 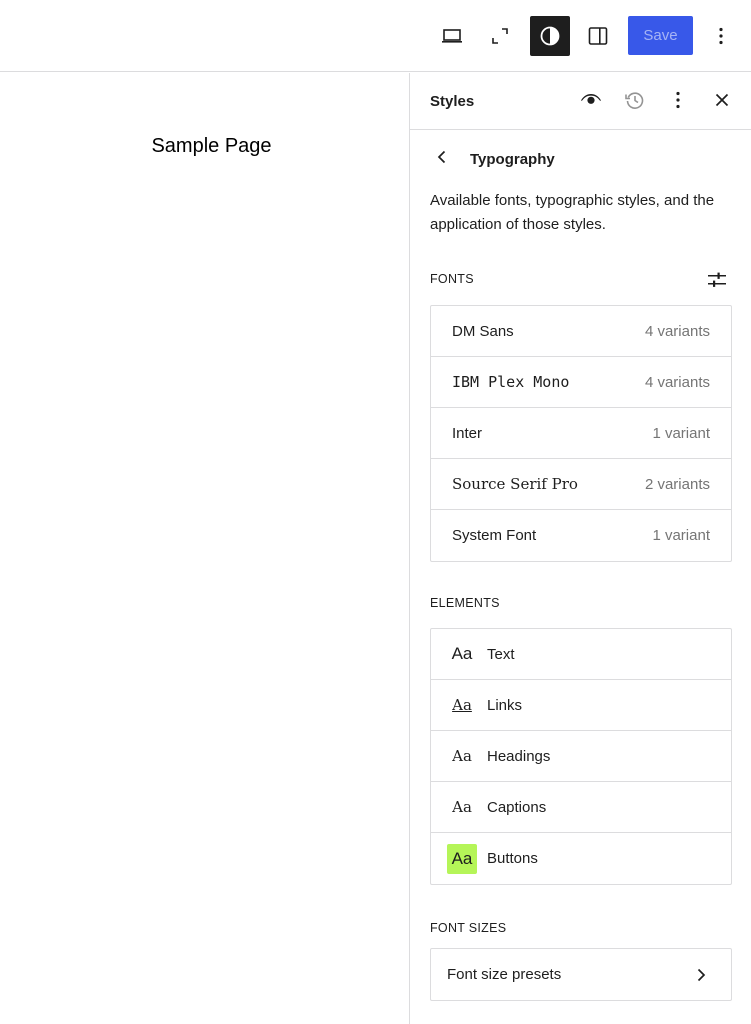 I want to click on font-name: DM Sans, so click(x=483, y=331).